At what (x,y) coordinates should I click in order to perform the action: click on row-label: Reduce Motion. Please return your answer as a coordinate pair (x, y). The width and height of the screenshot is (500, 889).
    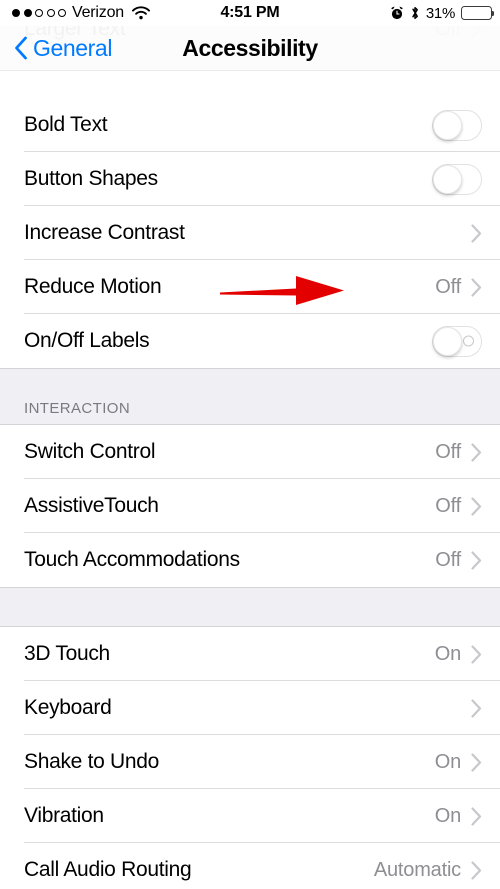
    Looking at the image, I should click on (93, 286).